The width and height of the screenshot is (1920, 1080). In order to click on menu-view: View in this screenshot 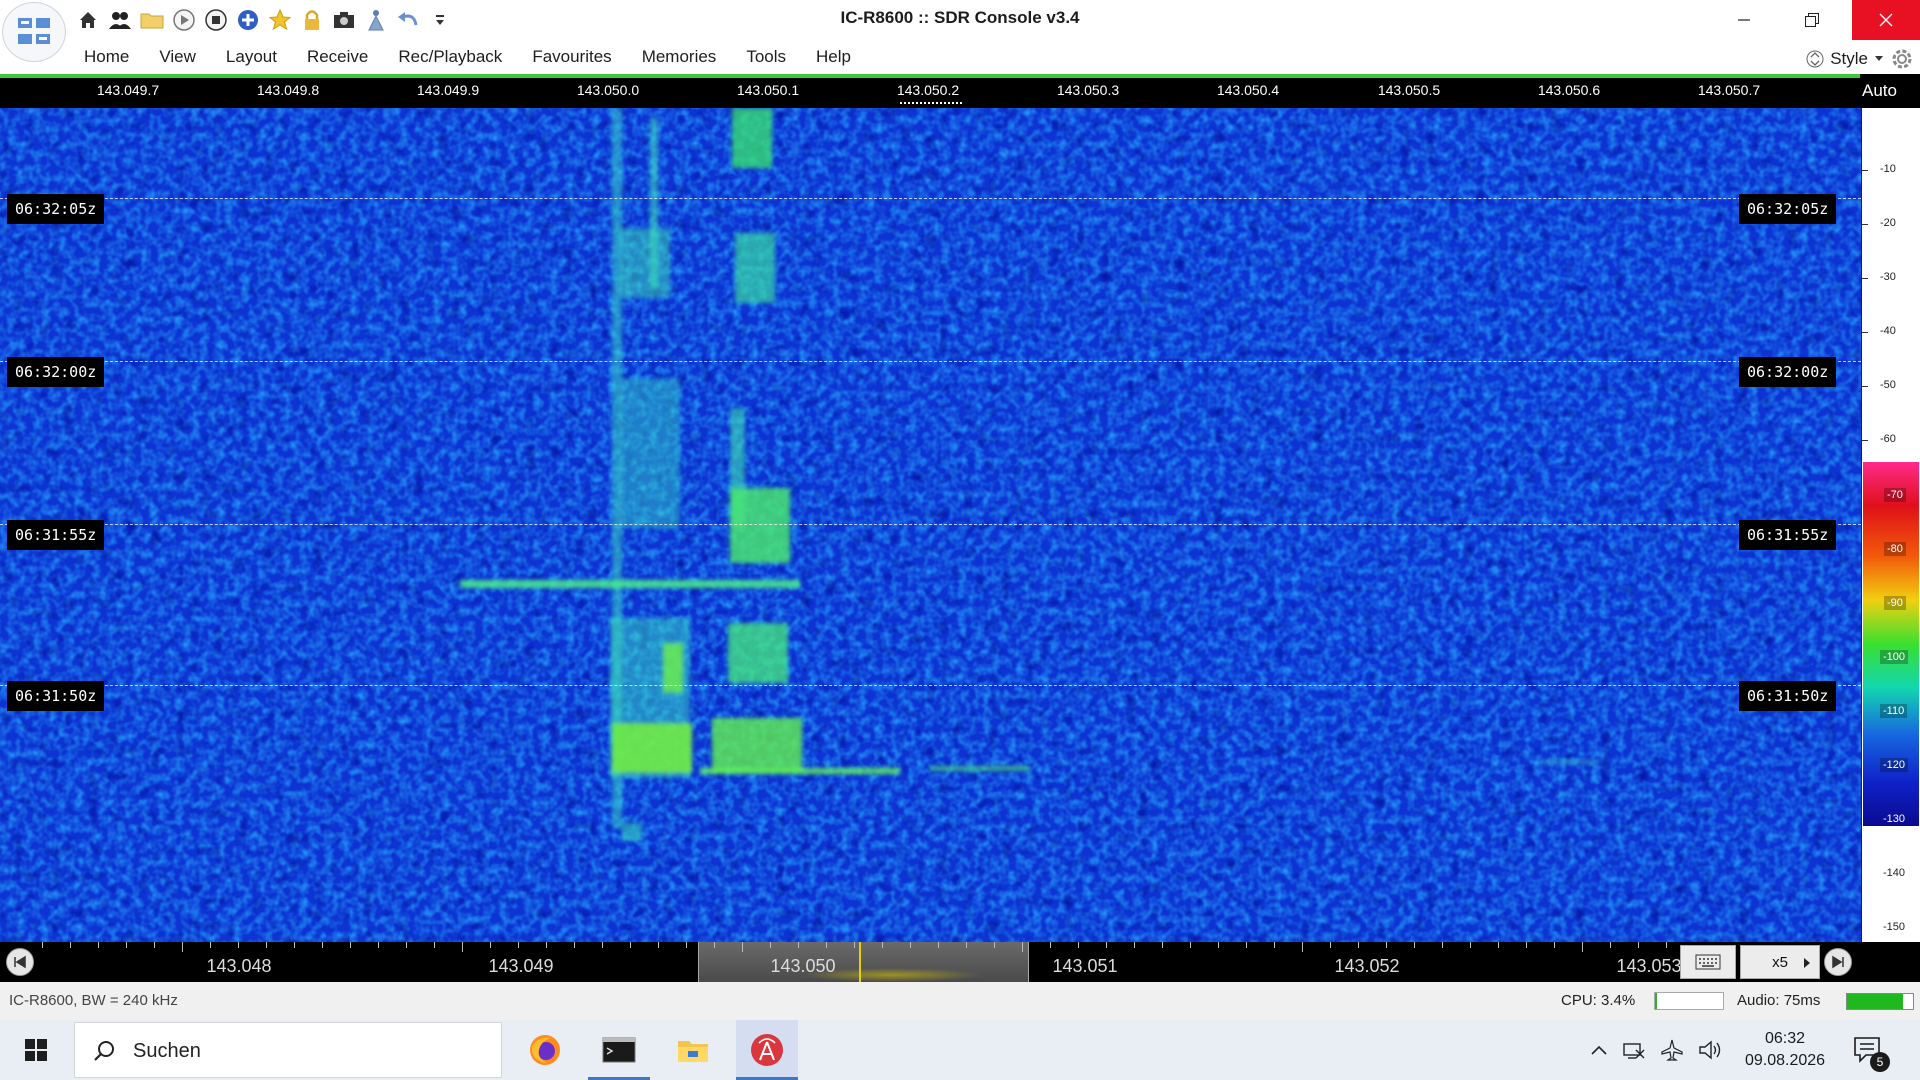, I will do `click(177, 57)`.